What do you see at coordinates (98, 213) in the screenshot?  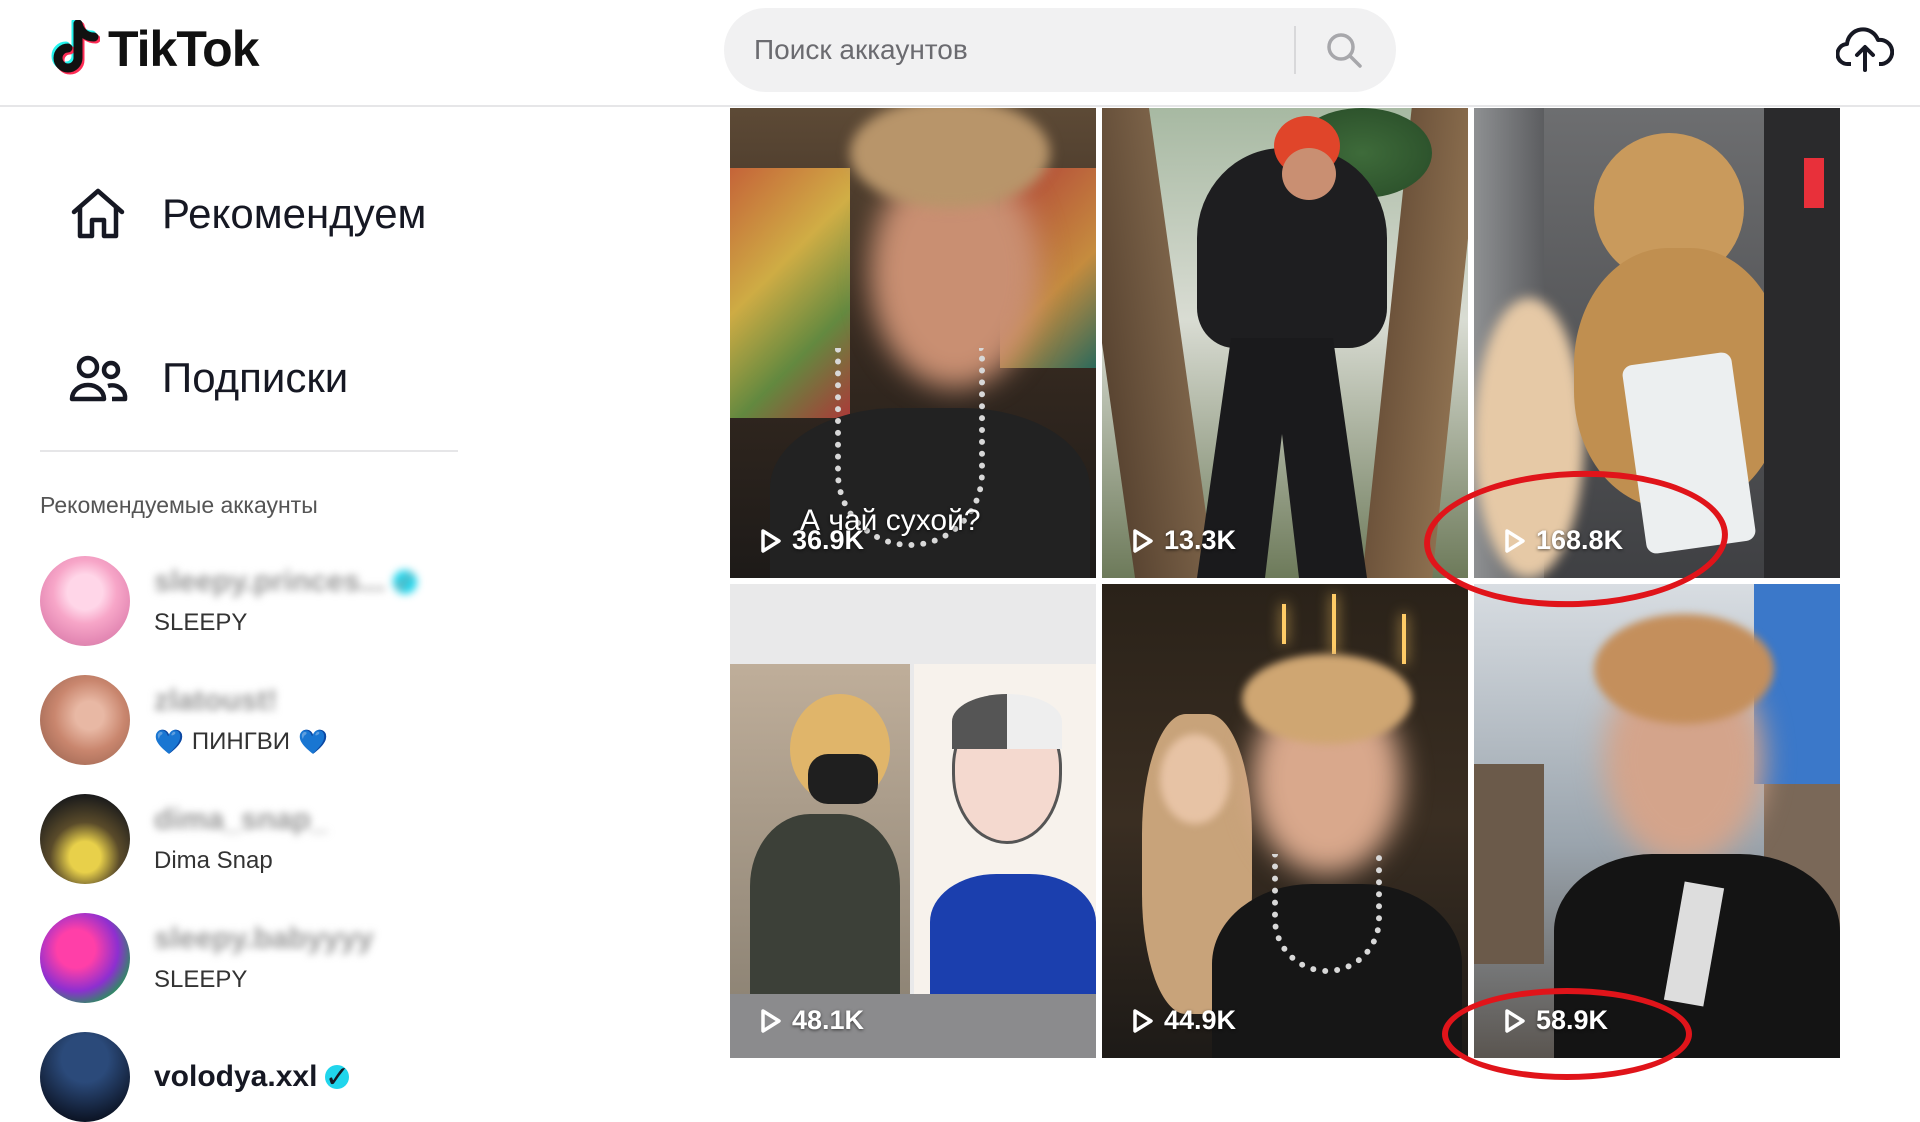 I see `home-icon` at bounding box center [98, 213].